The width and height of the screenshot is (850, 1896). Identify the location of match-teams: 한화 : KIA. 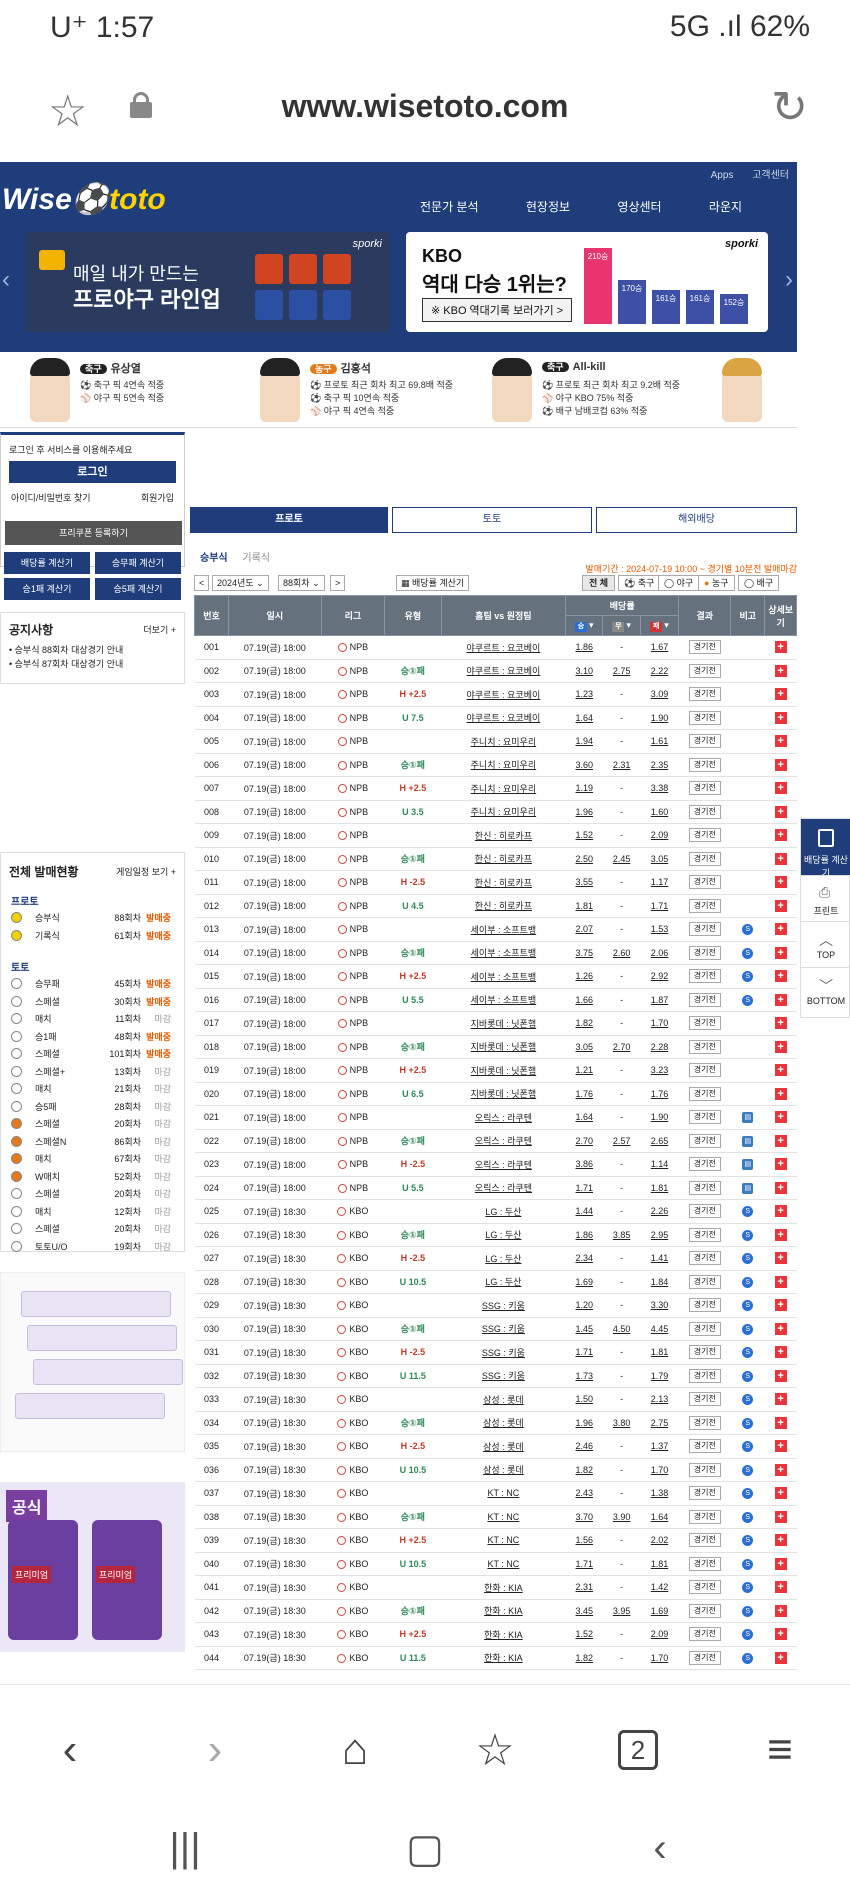
(503, 1635).